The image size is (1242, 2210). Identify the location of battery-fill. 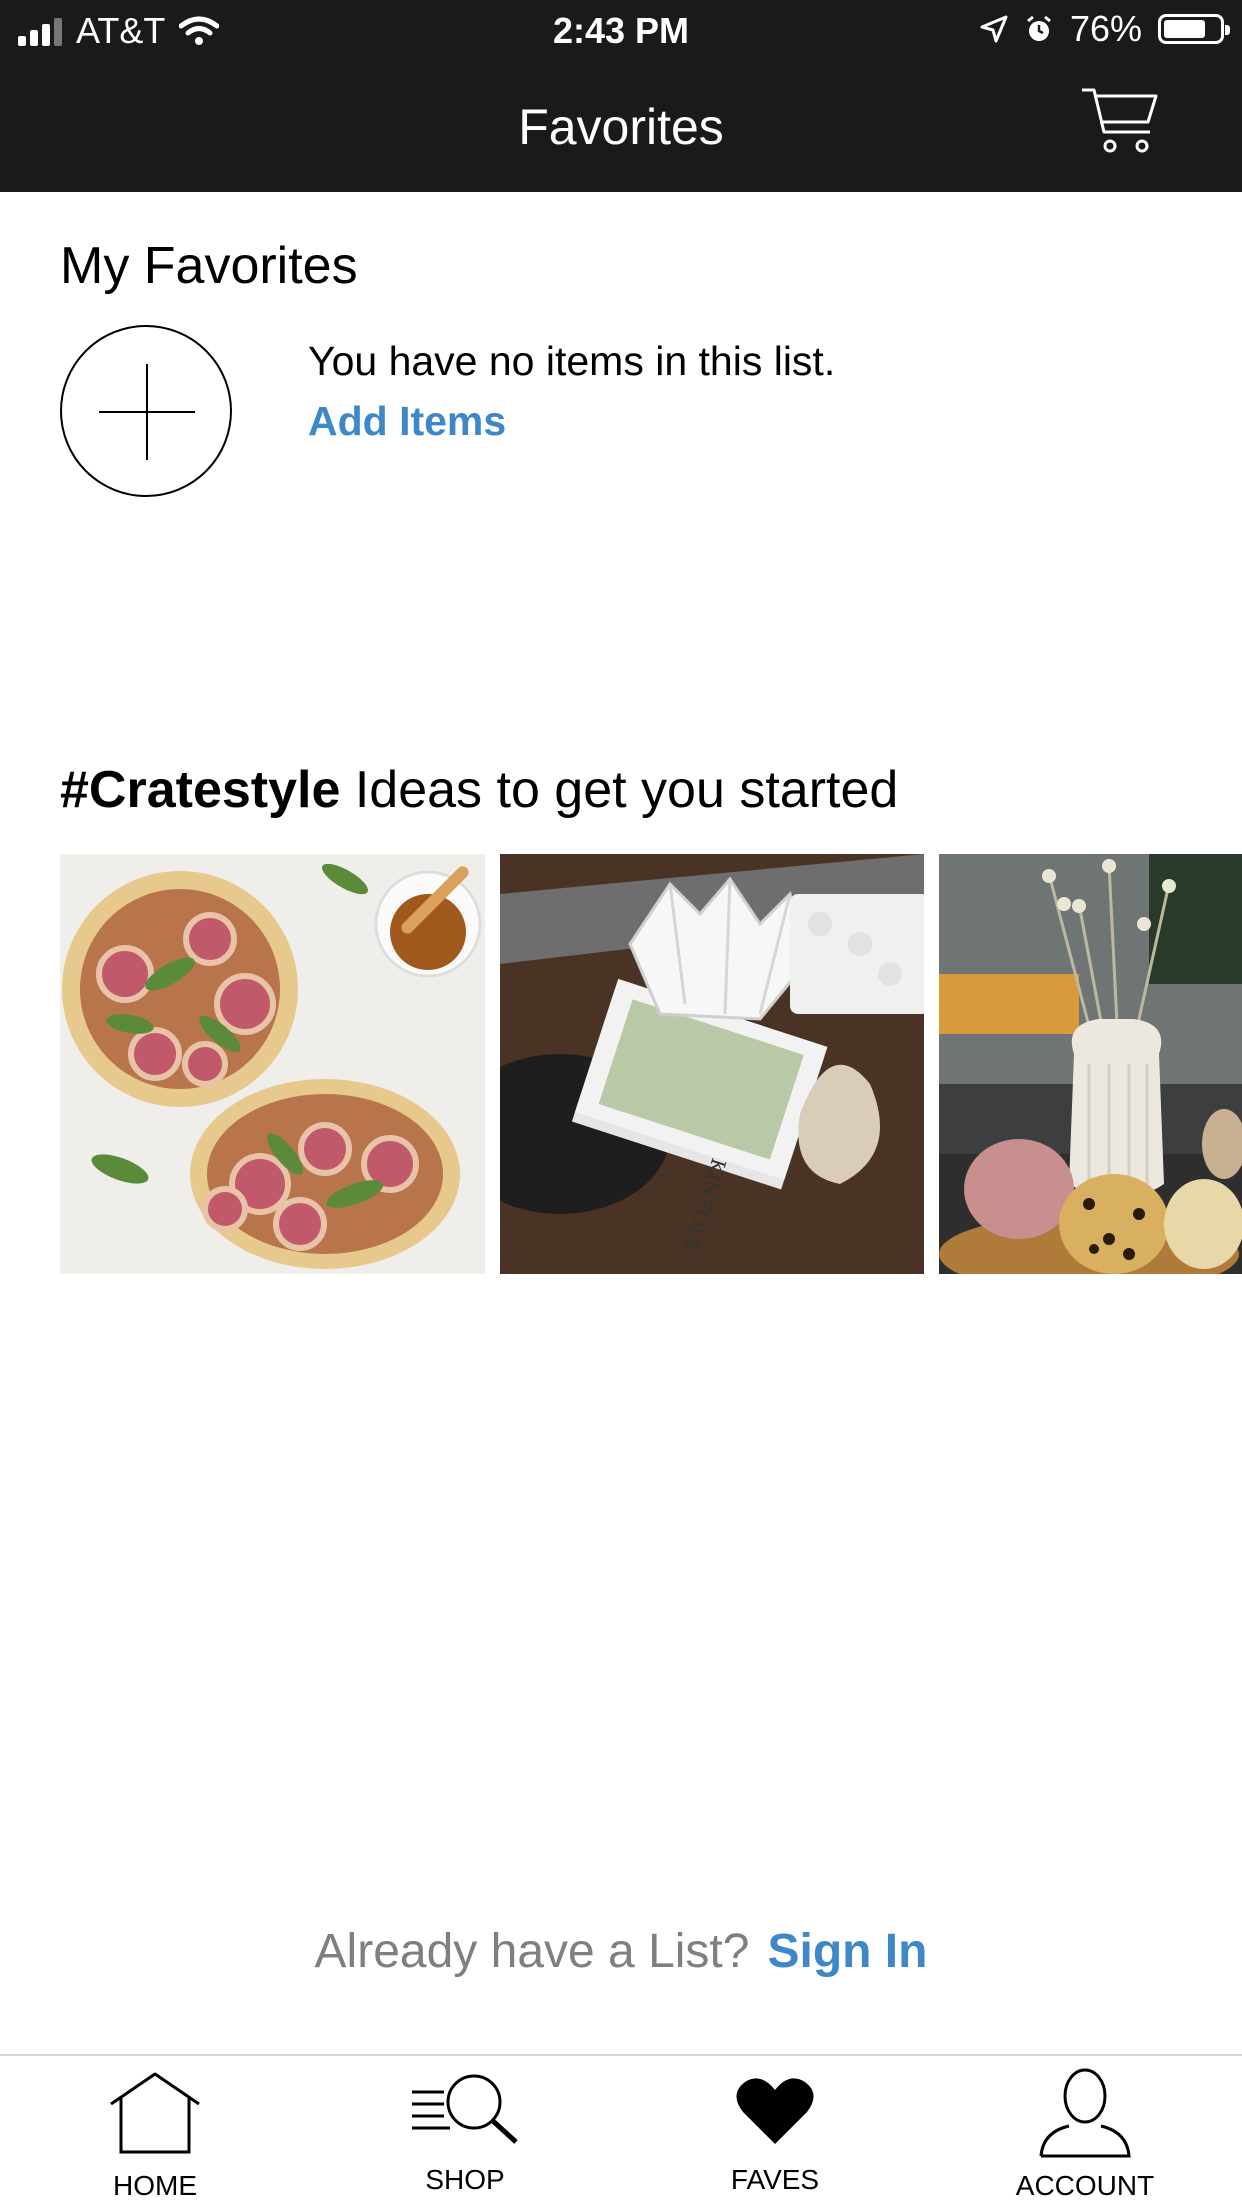
(1185, 29).